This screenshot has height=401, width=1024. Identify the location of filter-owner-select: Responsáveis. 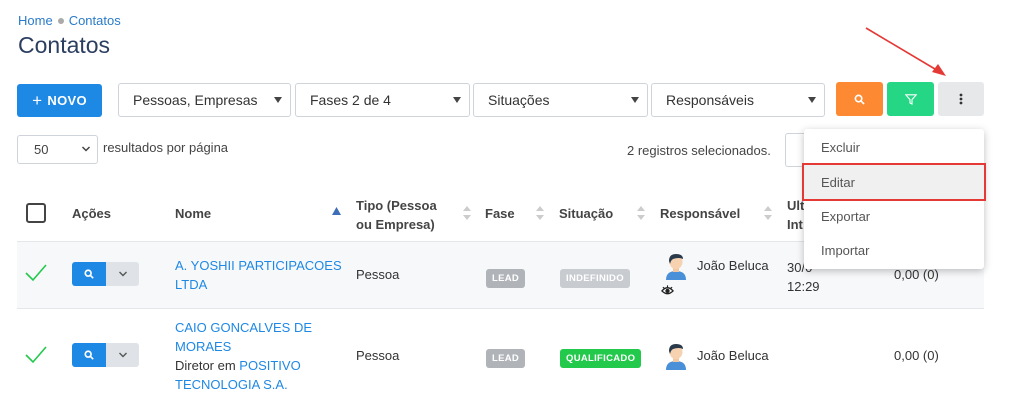
(738, 100).